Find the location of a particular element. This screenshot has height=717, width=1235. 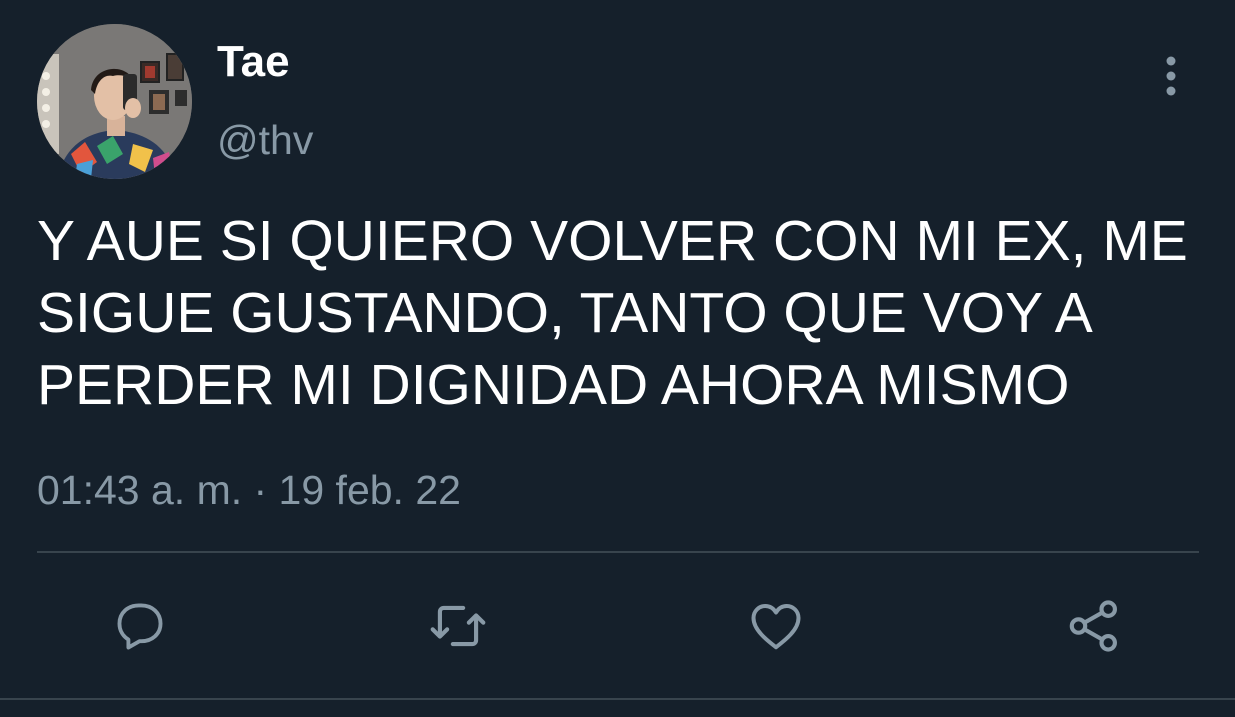

divider is located at coordinates (618, 552).